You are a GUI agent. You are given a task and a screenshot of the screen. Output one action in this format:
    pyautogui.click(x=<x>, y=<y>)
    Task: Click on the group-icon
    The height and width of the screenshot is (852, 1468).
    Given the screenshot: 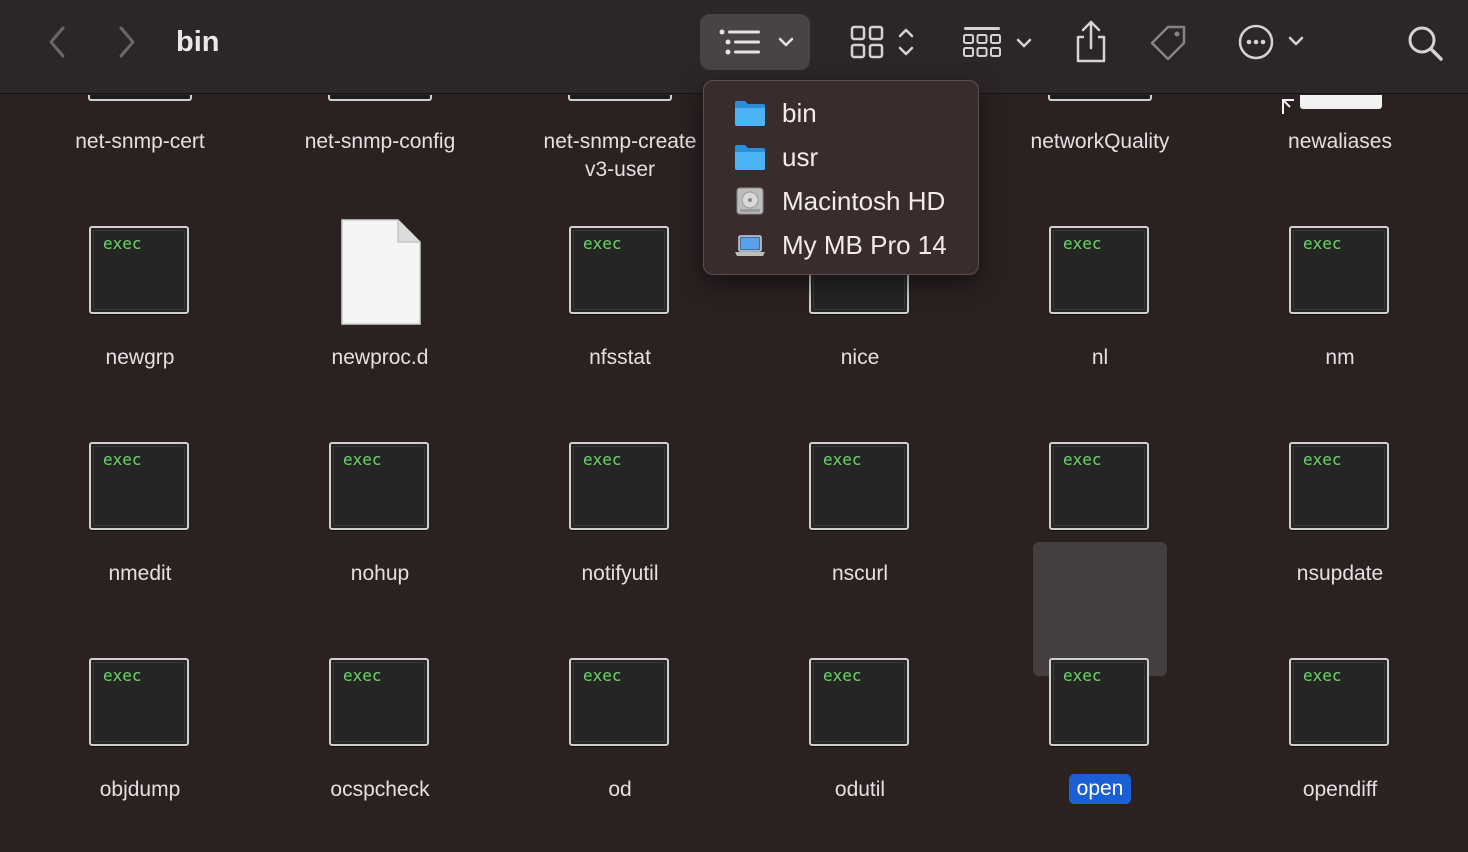 What is the action you would take?
    pyautogui.click(x=997, y=42)
    